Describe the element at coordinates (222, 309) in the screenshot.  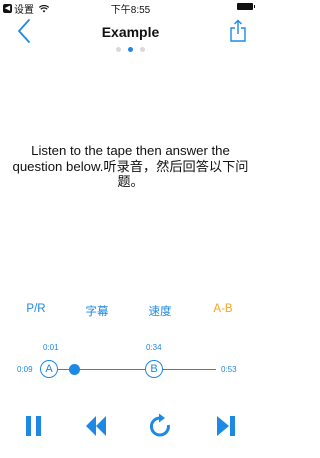
I see `ab-repeat-button: A-B` at that location.